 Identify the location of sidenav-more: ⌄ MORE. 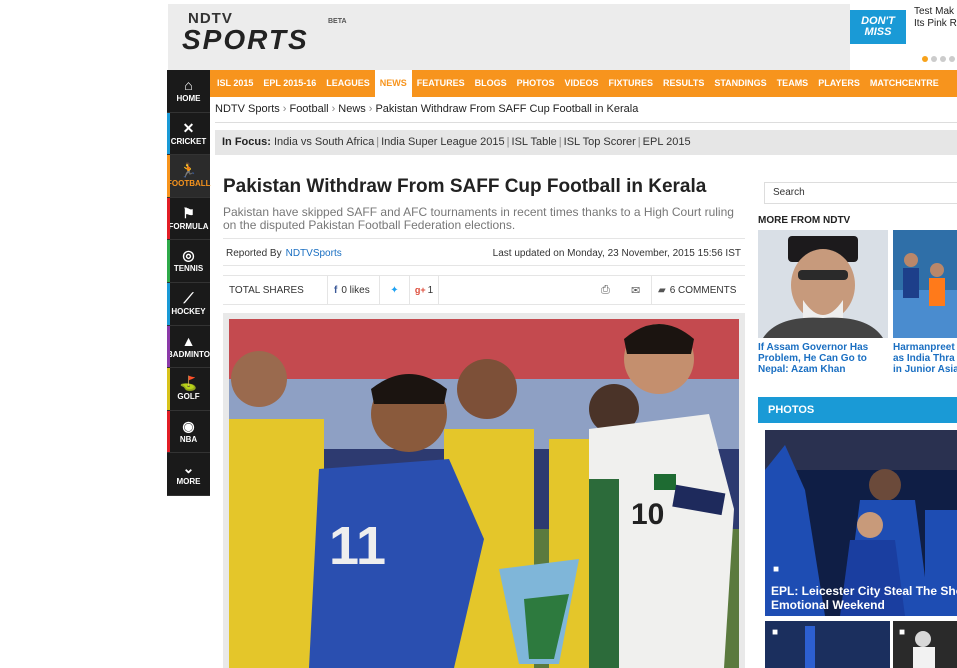
(188, 474).